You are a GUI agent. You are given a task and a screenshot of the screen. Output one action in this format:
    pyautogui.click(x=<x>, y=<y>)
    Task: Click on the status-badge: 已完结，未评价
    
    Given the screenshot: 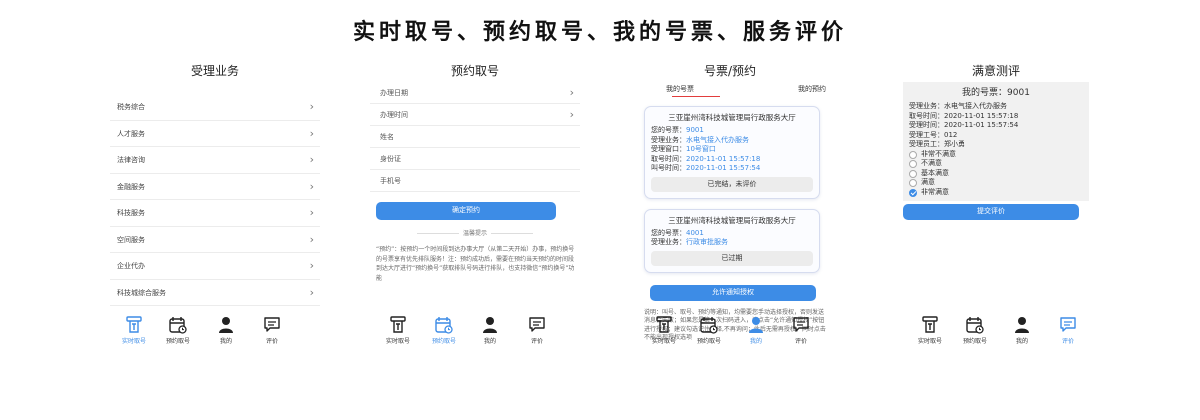 What is the action you would take?
    pyautogui.click(x=732, y=184)
    